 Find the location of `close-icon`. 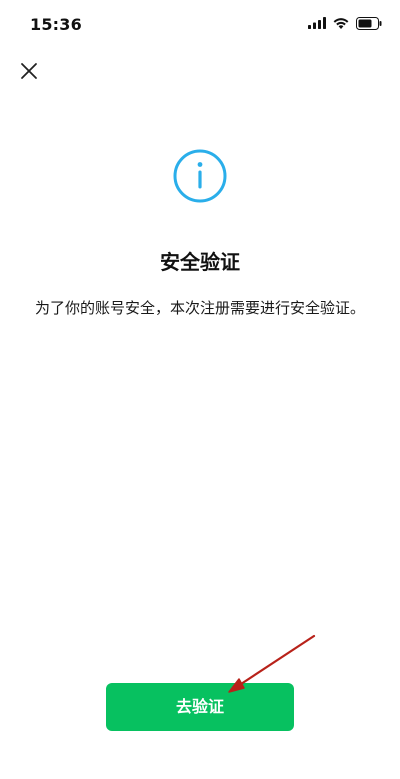

close-icon is located at coordinates (29, 71).